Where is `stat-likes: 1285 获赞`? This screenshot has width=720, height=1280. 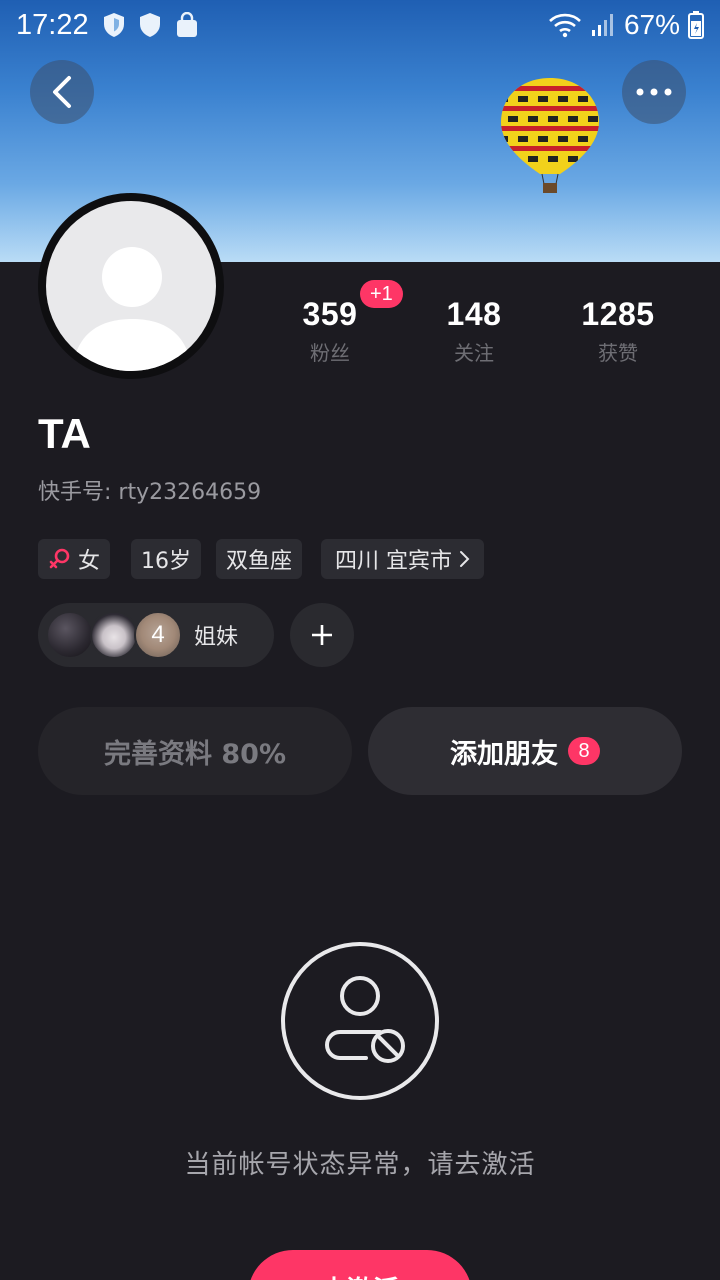 stat-likes: 1285 获赞 is located at coordinates (618, 331).